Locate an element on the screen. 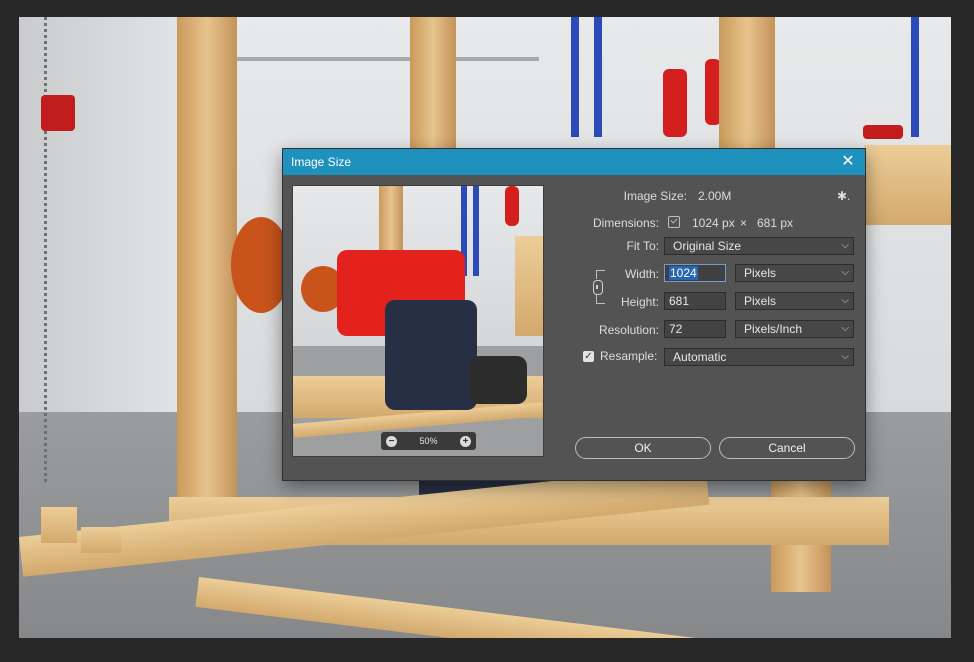  timber-stack is located at coordinates (907, 185).